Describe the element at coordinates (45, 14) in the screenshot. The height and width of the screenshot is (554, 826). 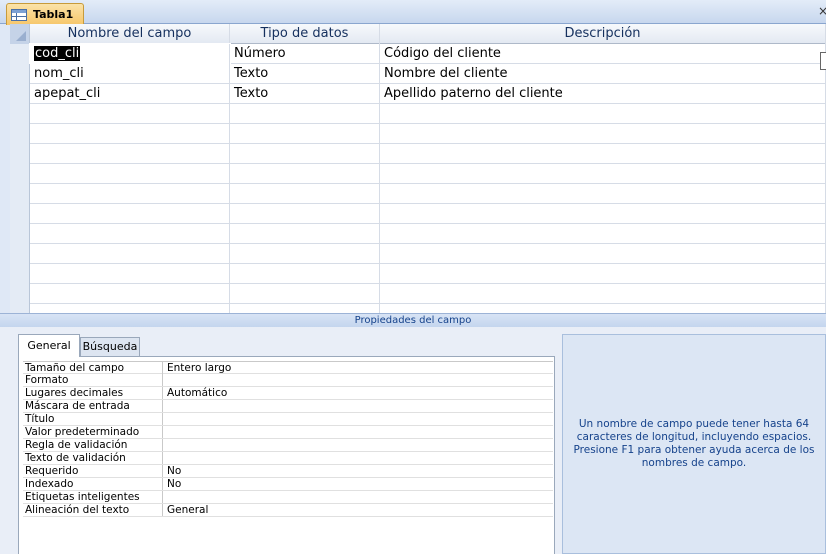
I see `document-tab-tabla1: Tabla1` at that location.